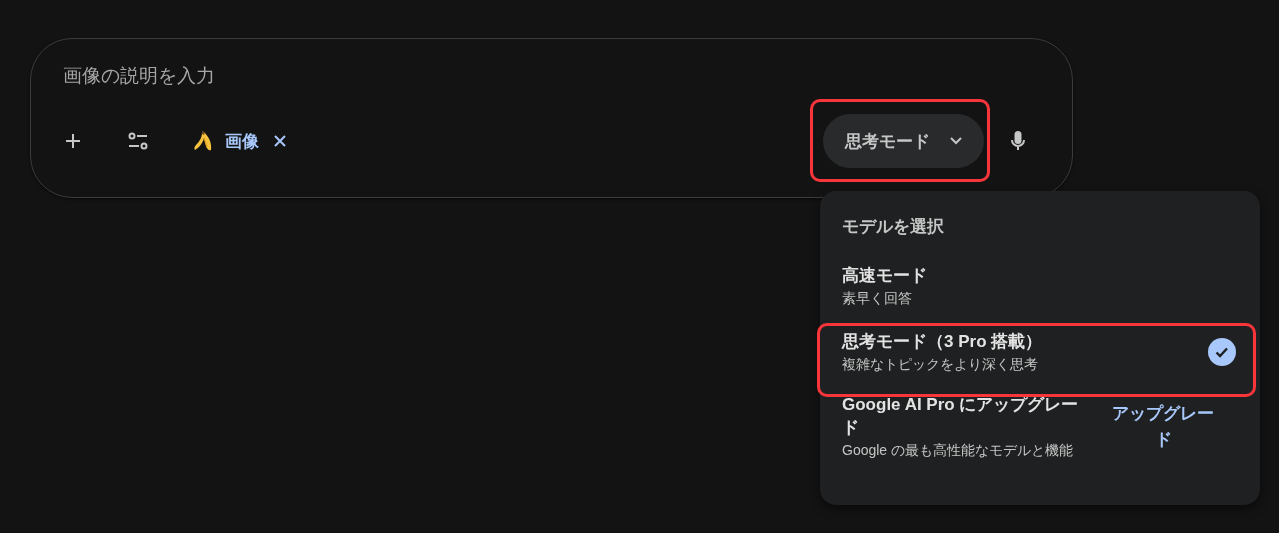 The image size is (1279, 533). I want to click on model-option: 思考モード（3 Pro 搭載） 複雑なトピックをより深く思考, so click(1040, 352).